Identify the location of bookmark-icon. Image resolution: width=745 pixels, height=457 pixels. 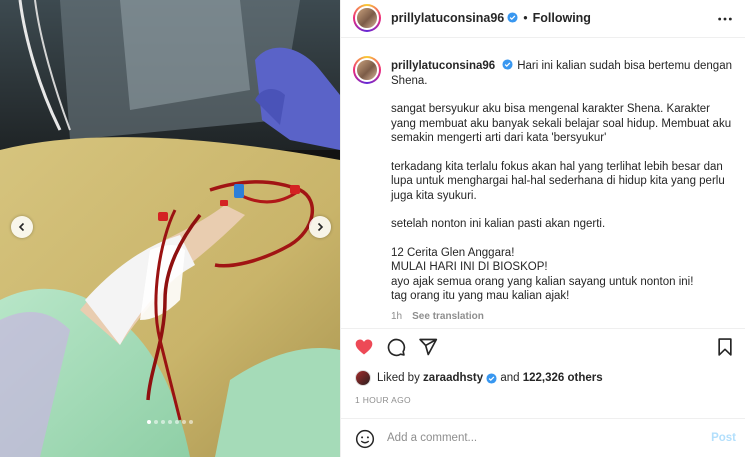
(725, 347).